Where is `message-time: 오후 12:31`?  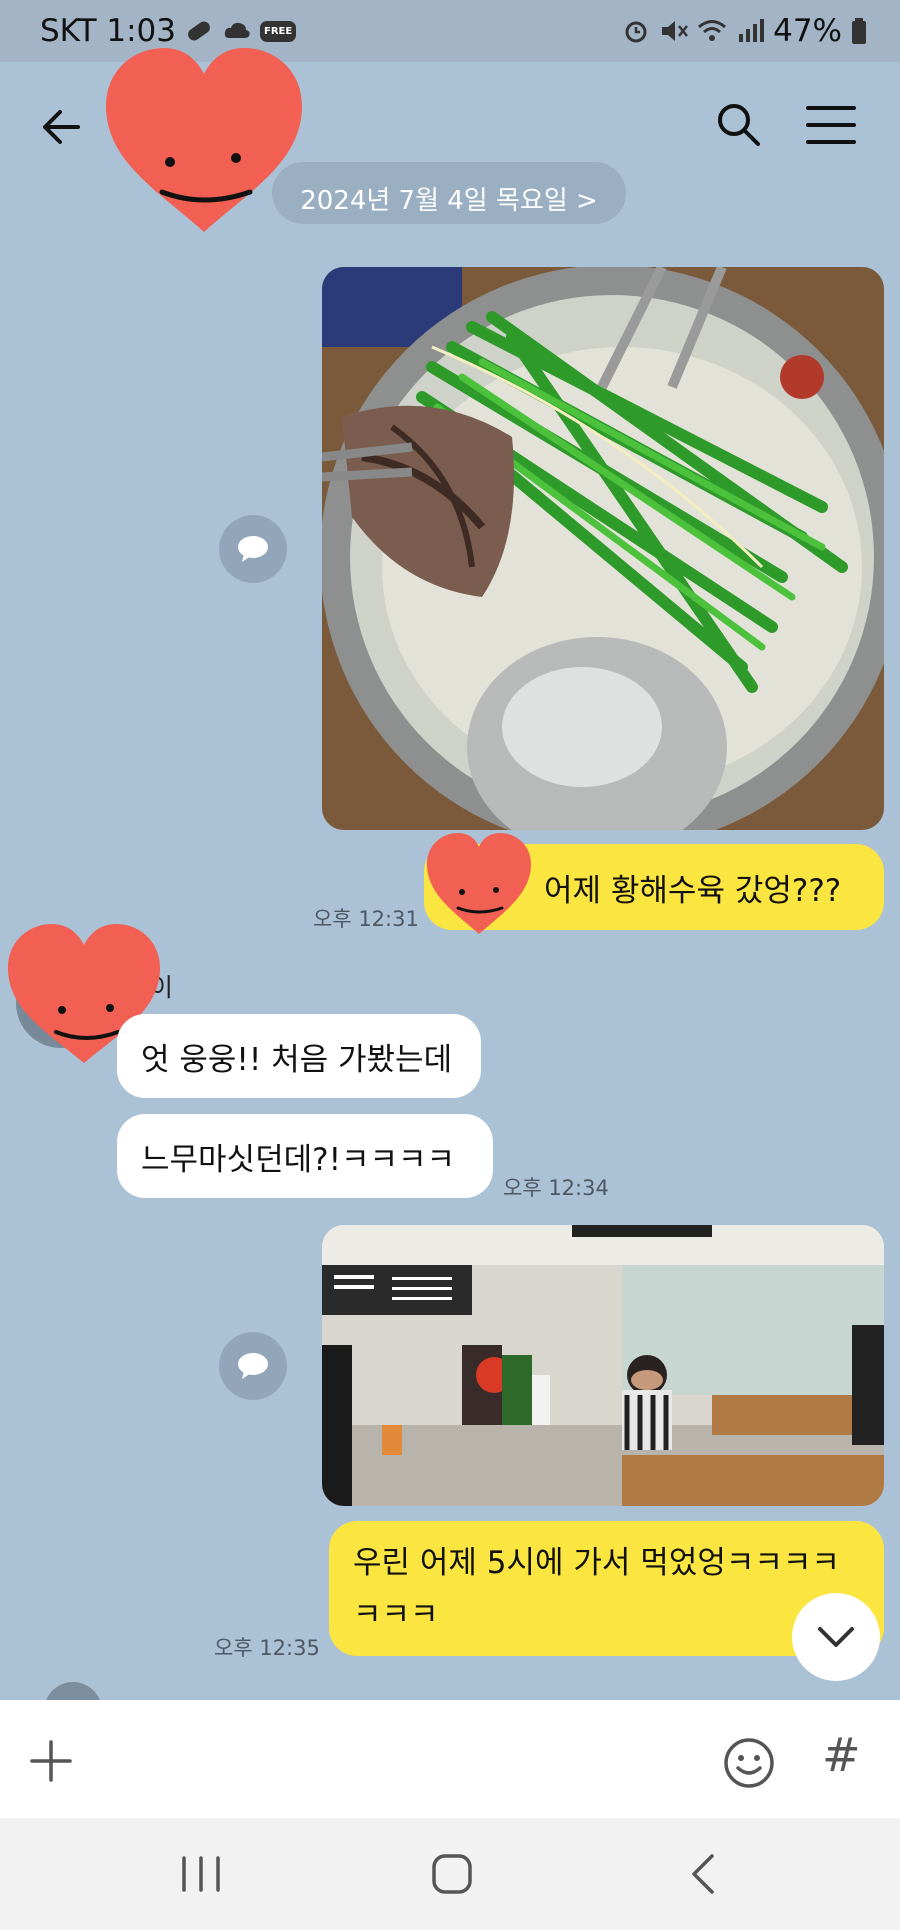 message-time: 오후 12:31 is located at coordinates (366, 919).